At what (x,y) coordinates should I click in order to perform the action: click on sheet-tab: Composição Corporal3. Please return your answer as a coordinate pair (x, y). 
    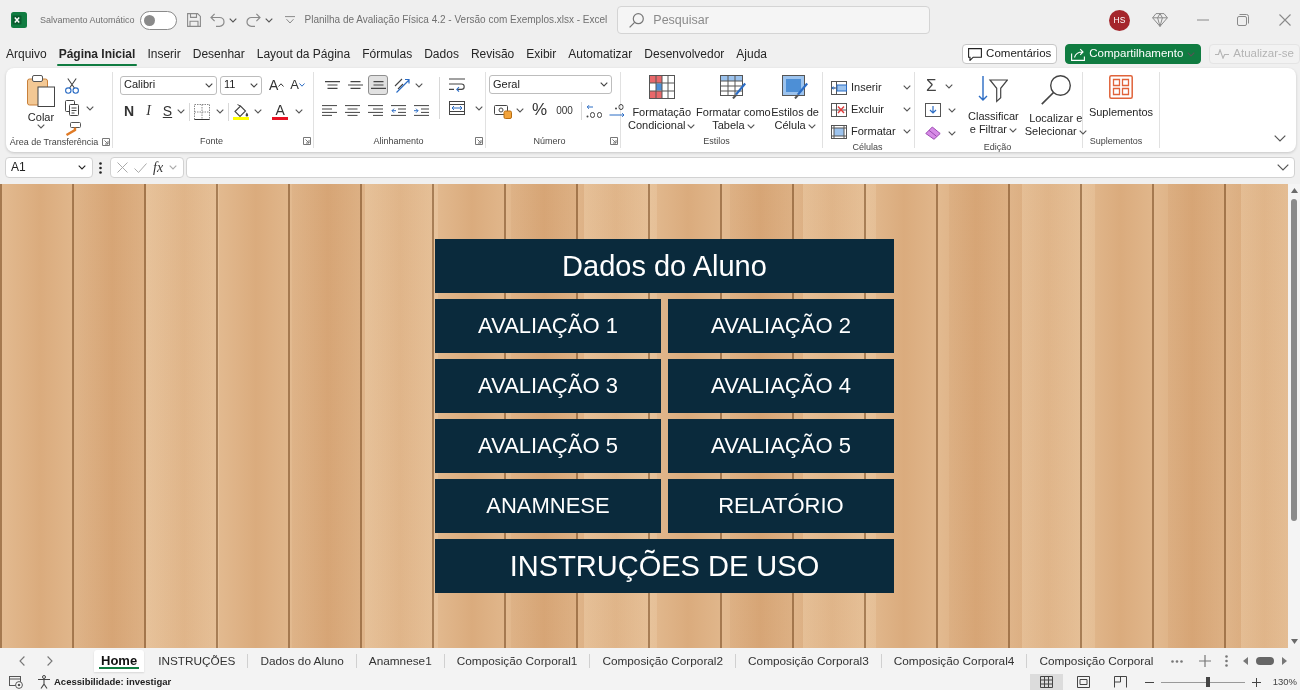
    Looking at the image, I should click on (808, 661).